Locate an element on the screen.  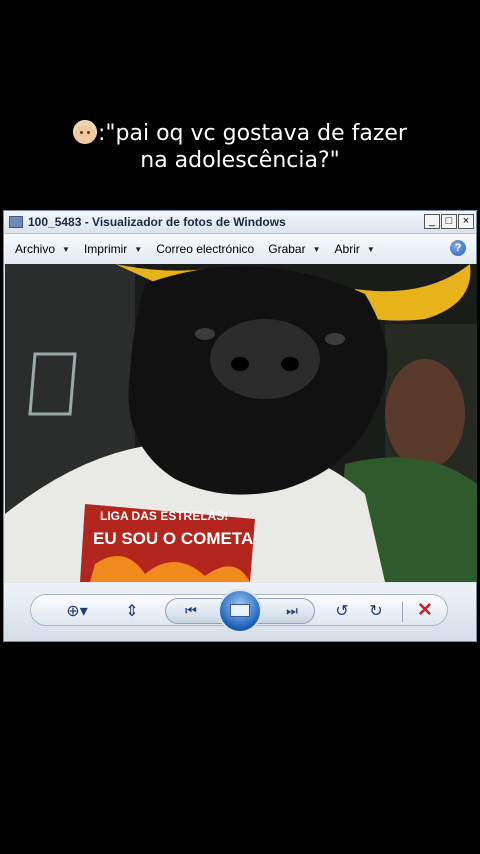
maximize-button: □ is located at coordinates (449, 221).